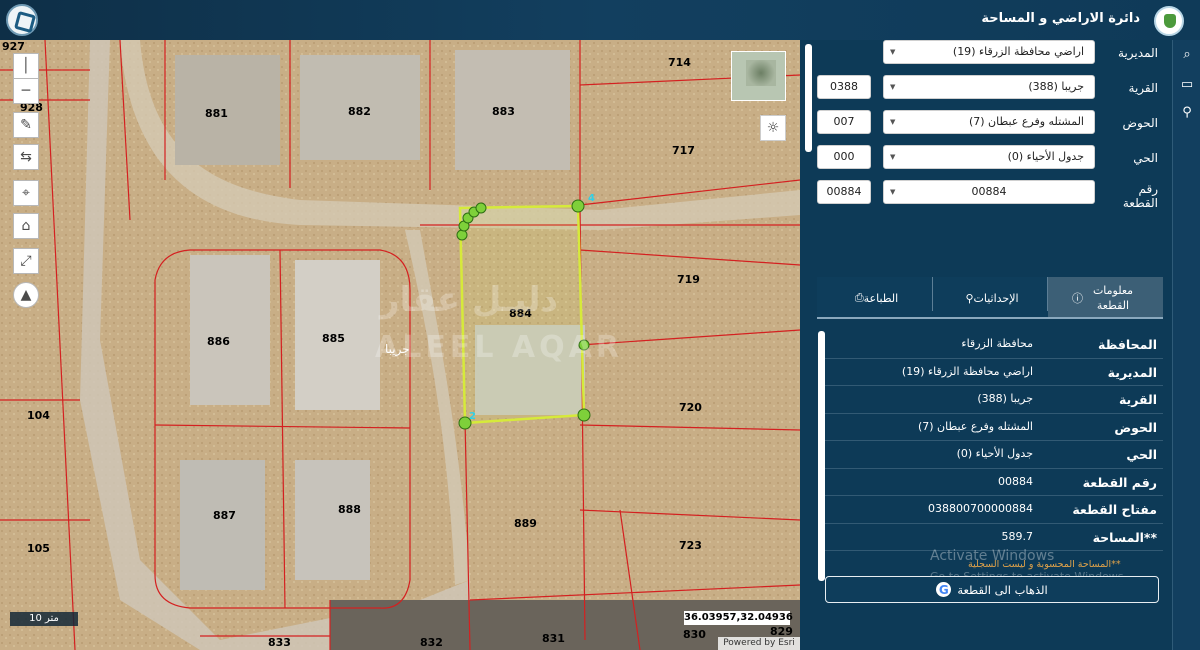  I want to click on info-row: المحافظة محافظة الزرقاء, so click(994, 345).